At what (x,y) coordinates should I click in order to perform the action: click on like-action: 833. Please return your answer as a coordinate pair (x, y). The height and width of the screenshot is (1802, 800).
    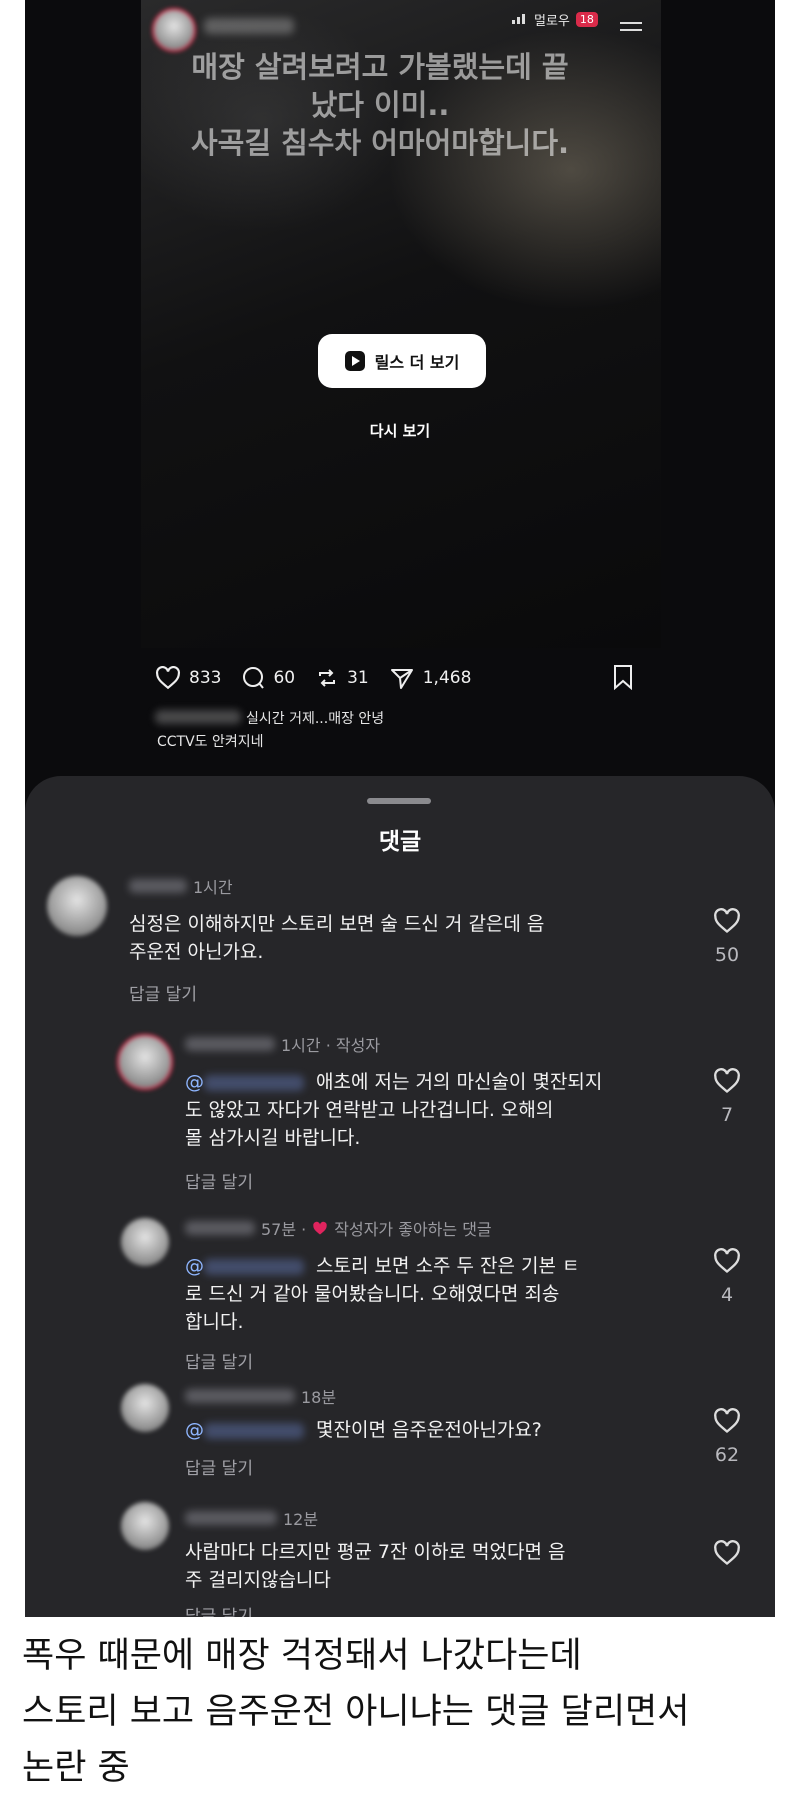
    Looking at the image, I should click on (188, 678).